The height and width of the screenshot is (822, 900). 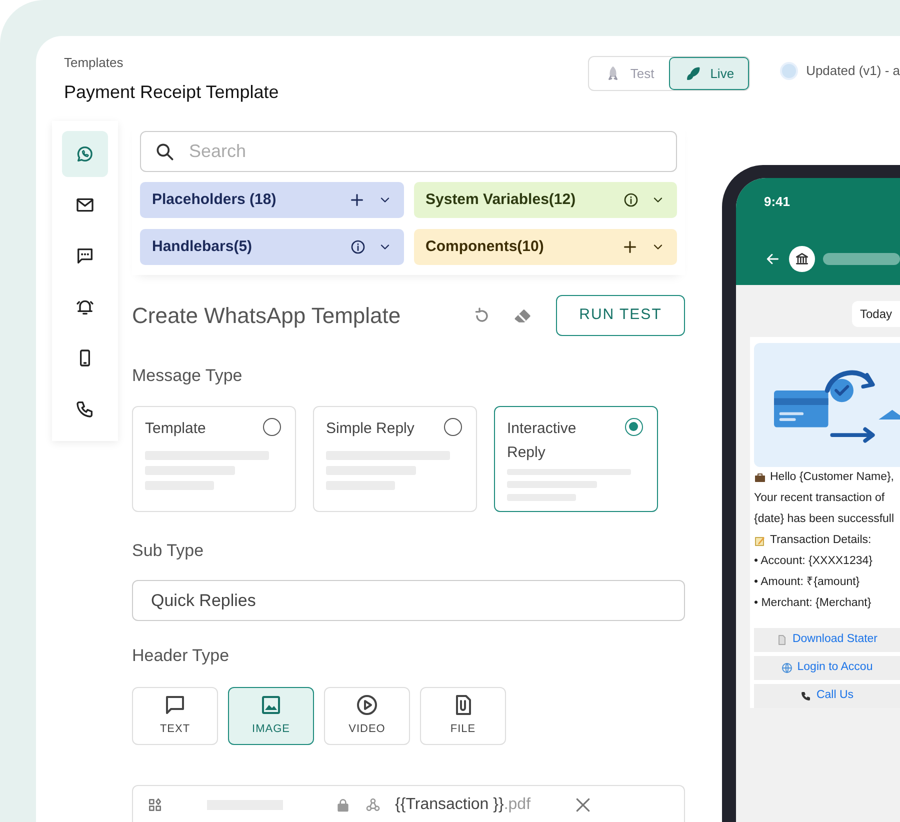 I want to click on message-type-card: Simple Reply, so click(x=395, y=459).